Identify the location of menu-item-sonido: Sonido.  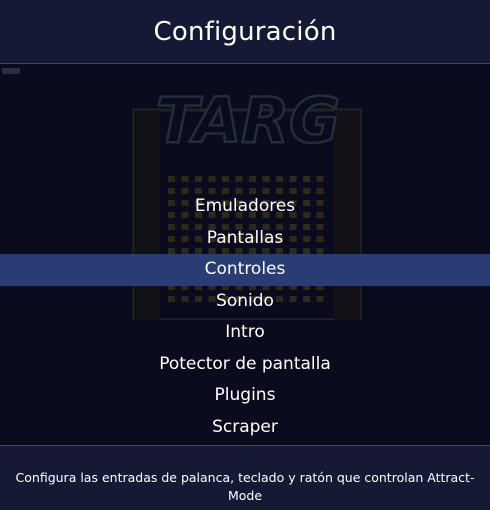
(245, 302).